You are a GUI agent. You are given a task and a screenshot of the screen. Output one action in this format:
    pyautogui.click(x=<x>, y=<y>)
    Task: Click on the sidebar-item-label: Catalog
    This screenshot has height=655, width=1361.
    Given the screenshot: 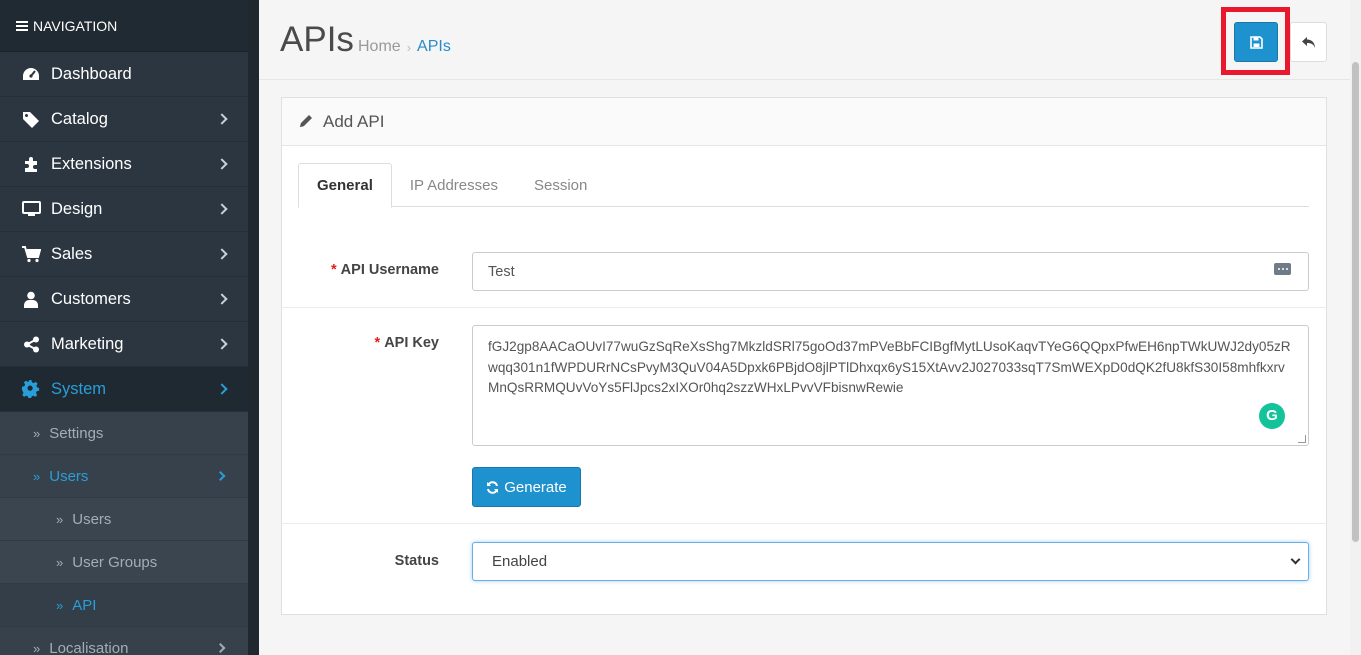 What is the action you would take?
    pyautogui.click(x=79, y=118)
    